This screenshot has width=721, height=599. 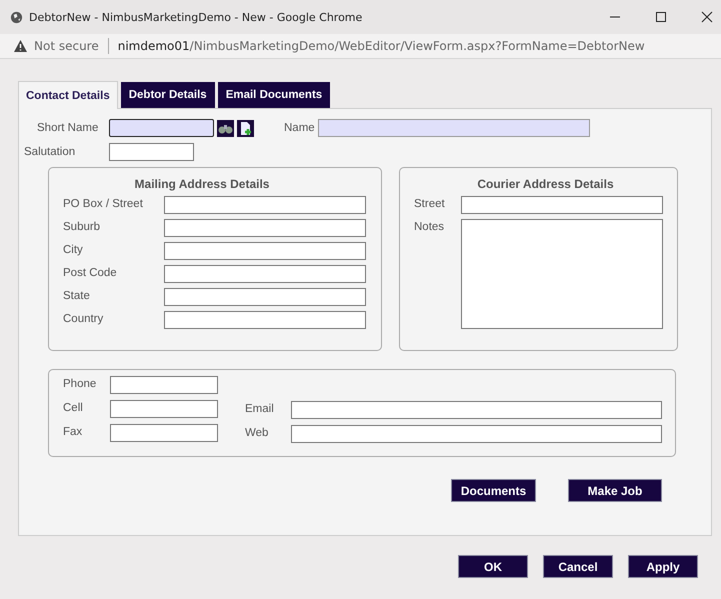 I want to click on field-label: Short Name, so click(x=68, y=128).